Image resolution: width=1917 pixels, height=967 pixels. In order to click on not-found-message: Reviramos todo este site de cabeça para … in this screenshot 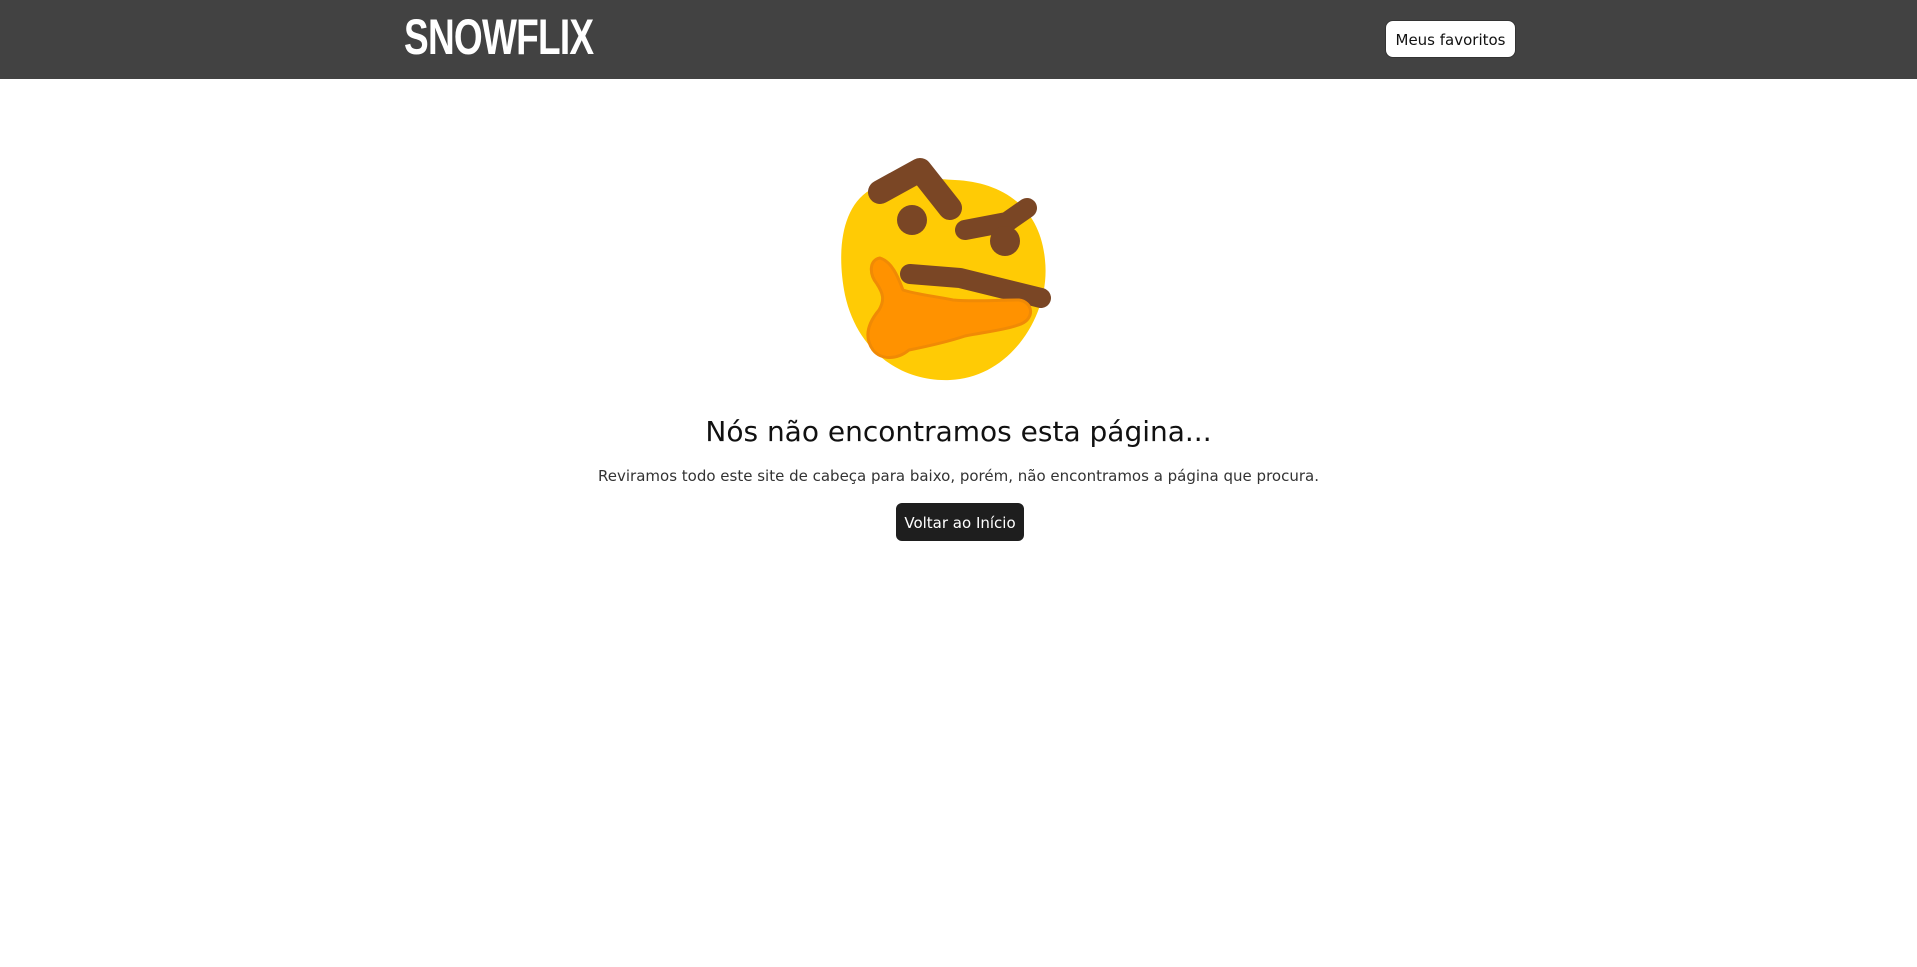, I will do `click(958, 476)`.